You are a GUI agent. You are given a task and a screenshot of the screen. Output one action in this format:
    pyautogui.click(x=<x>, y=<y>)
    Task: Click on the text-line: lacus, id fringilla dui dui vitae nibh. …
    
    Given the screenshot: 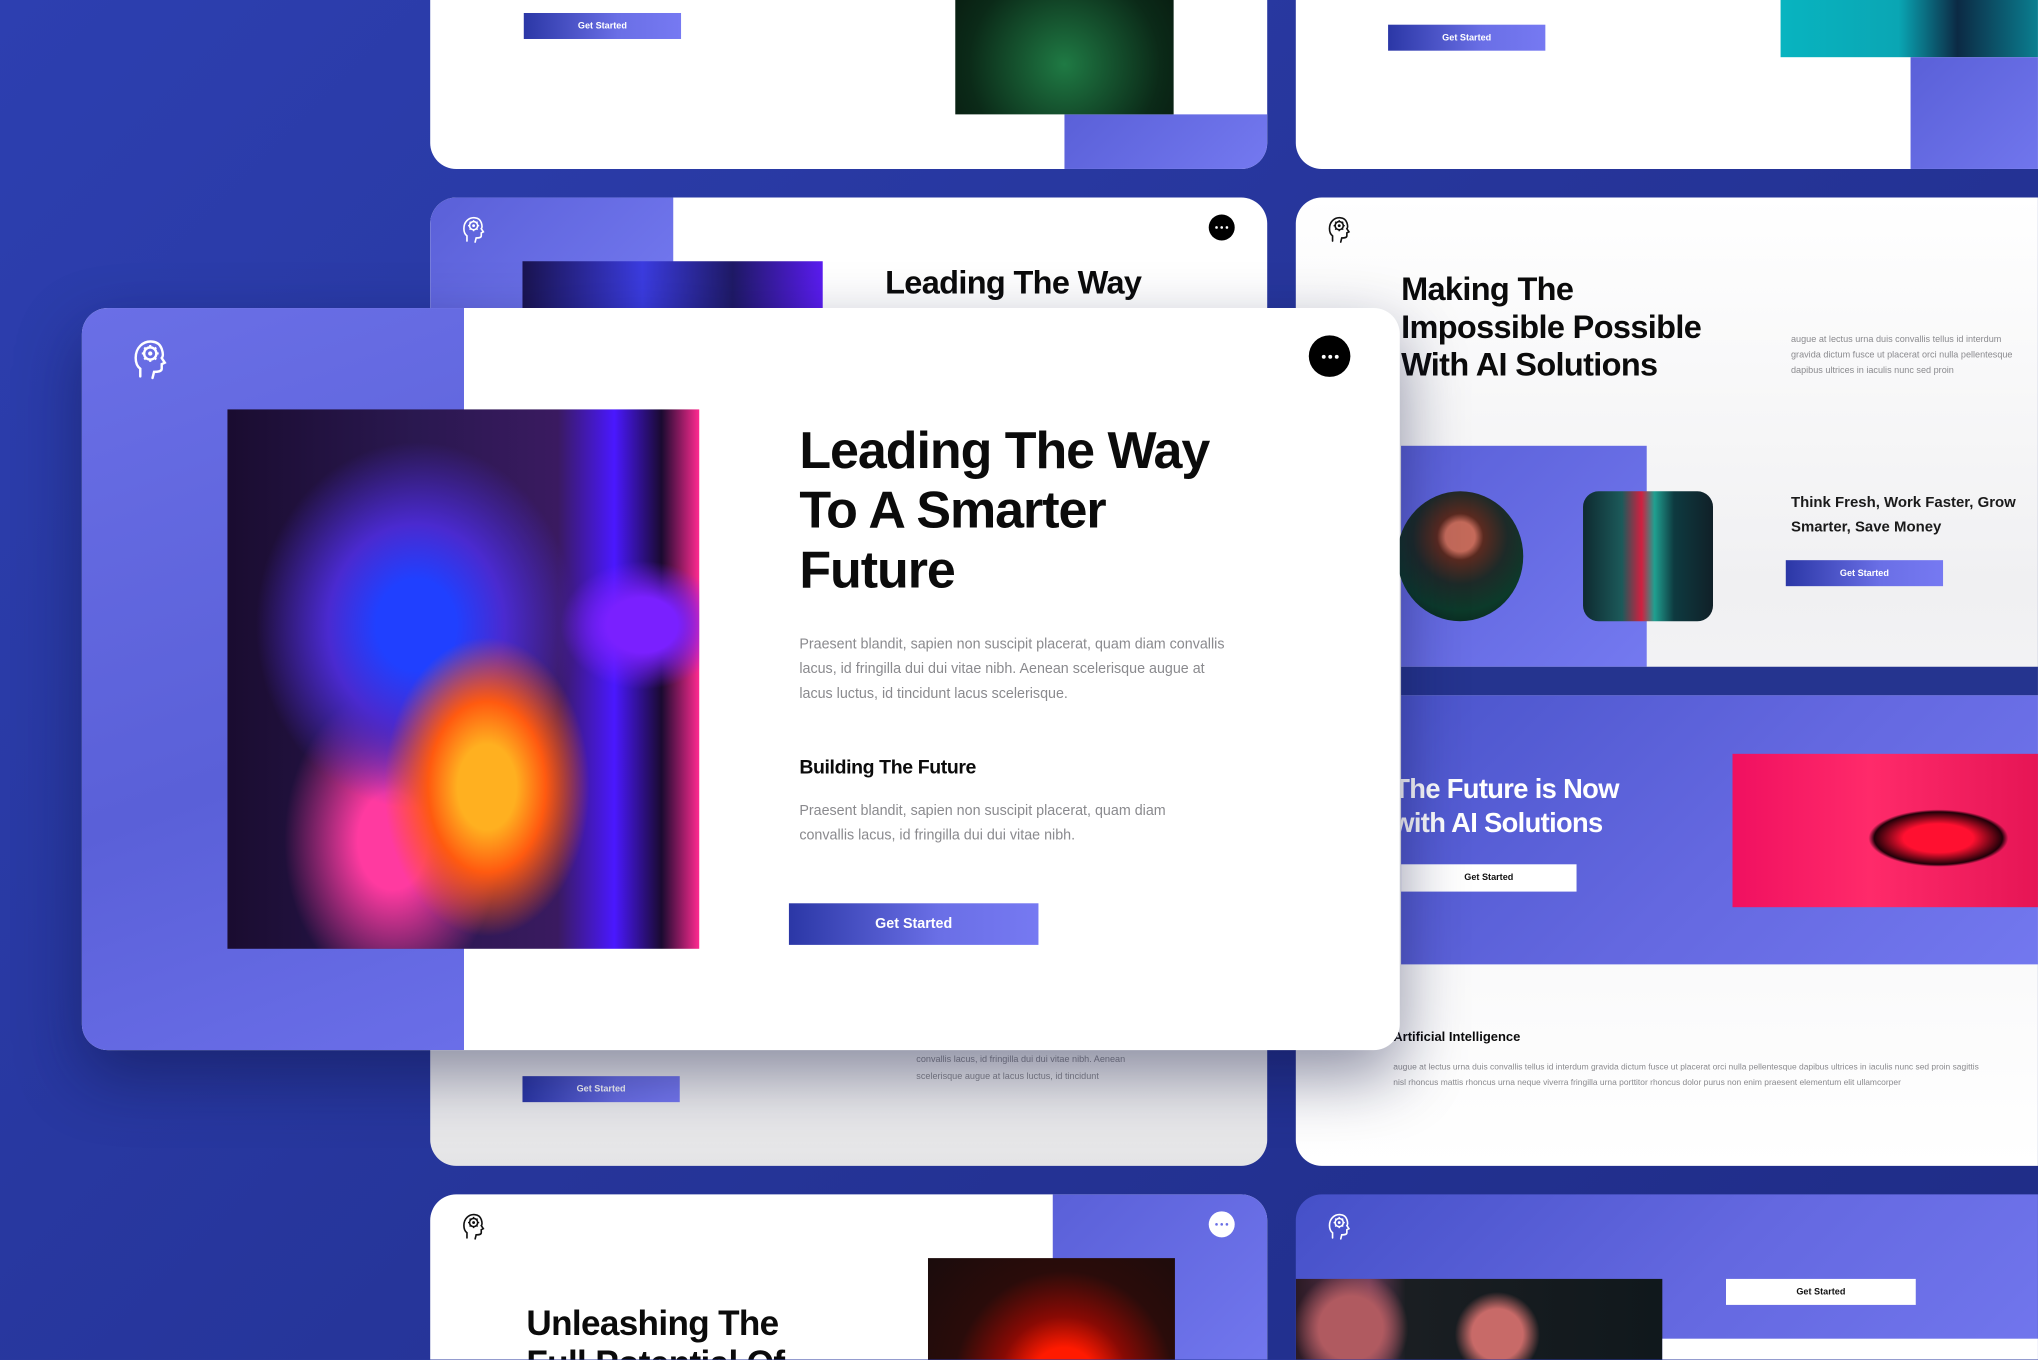 What is the action you would take?
    pyautogui.click(x=1002, y=669)
    